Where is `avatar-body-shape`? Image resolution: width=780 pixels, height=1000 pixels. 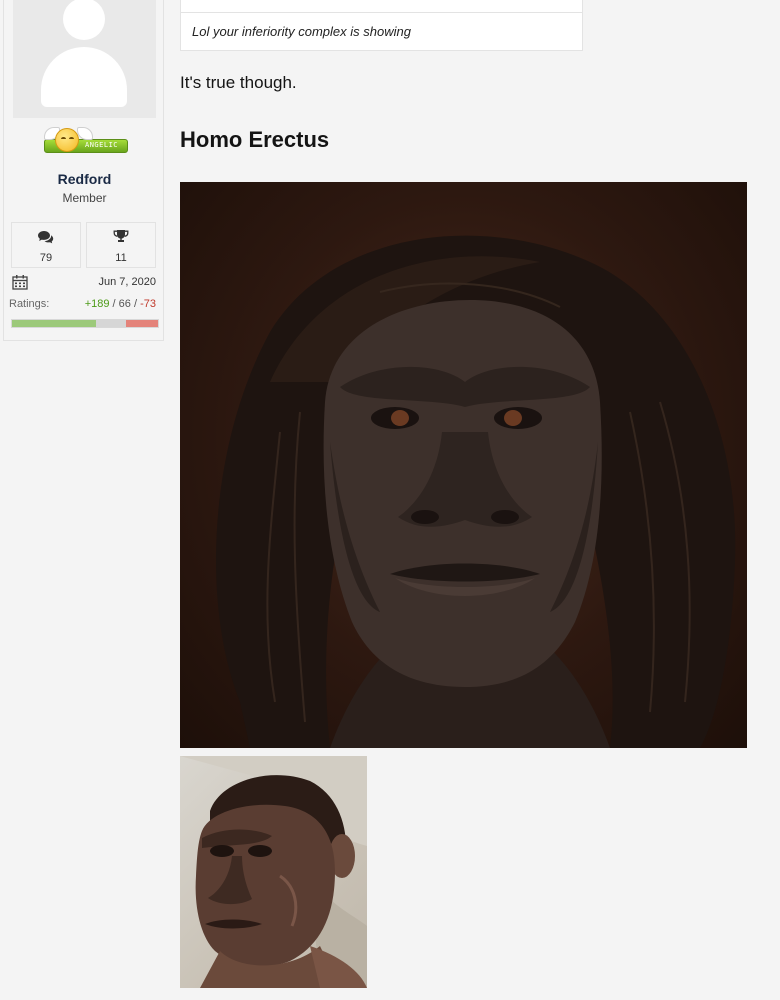 avatar-body-shape is located at coordinates (84, 77).